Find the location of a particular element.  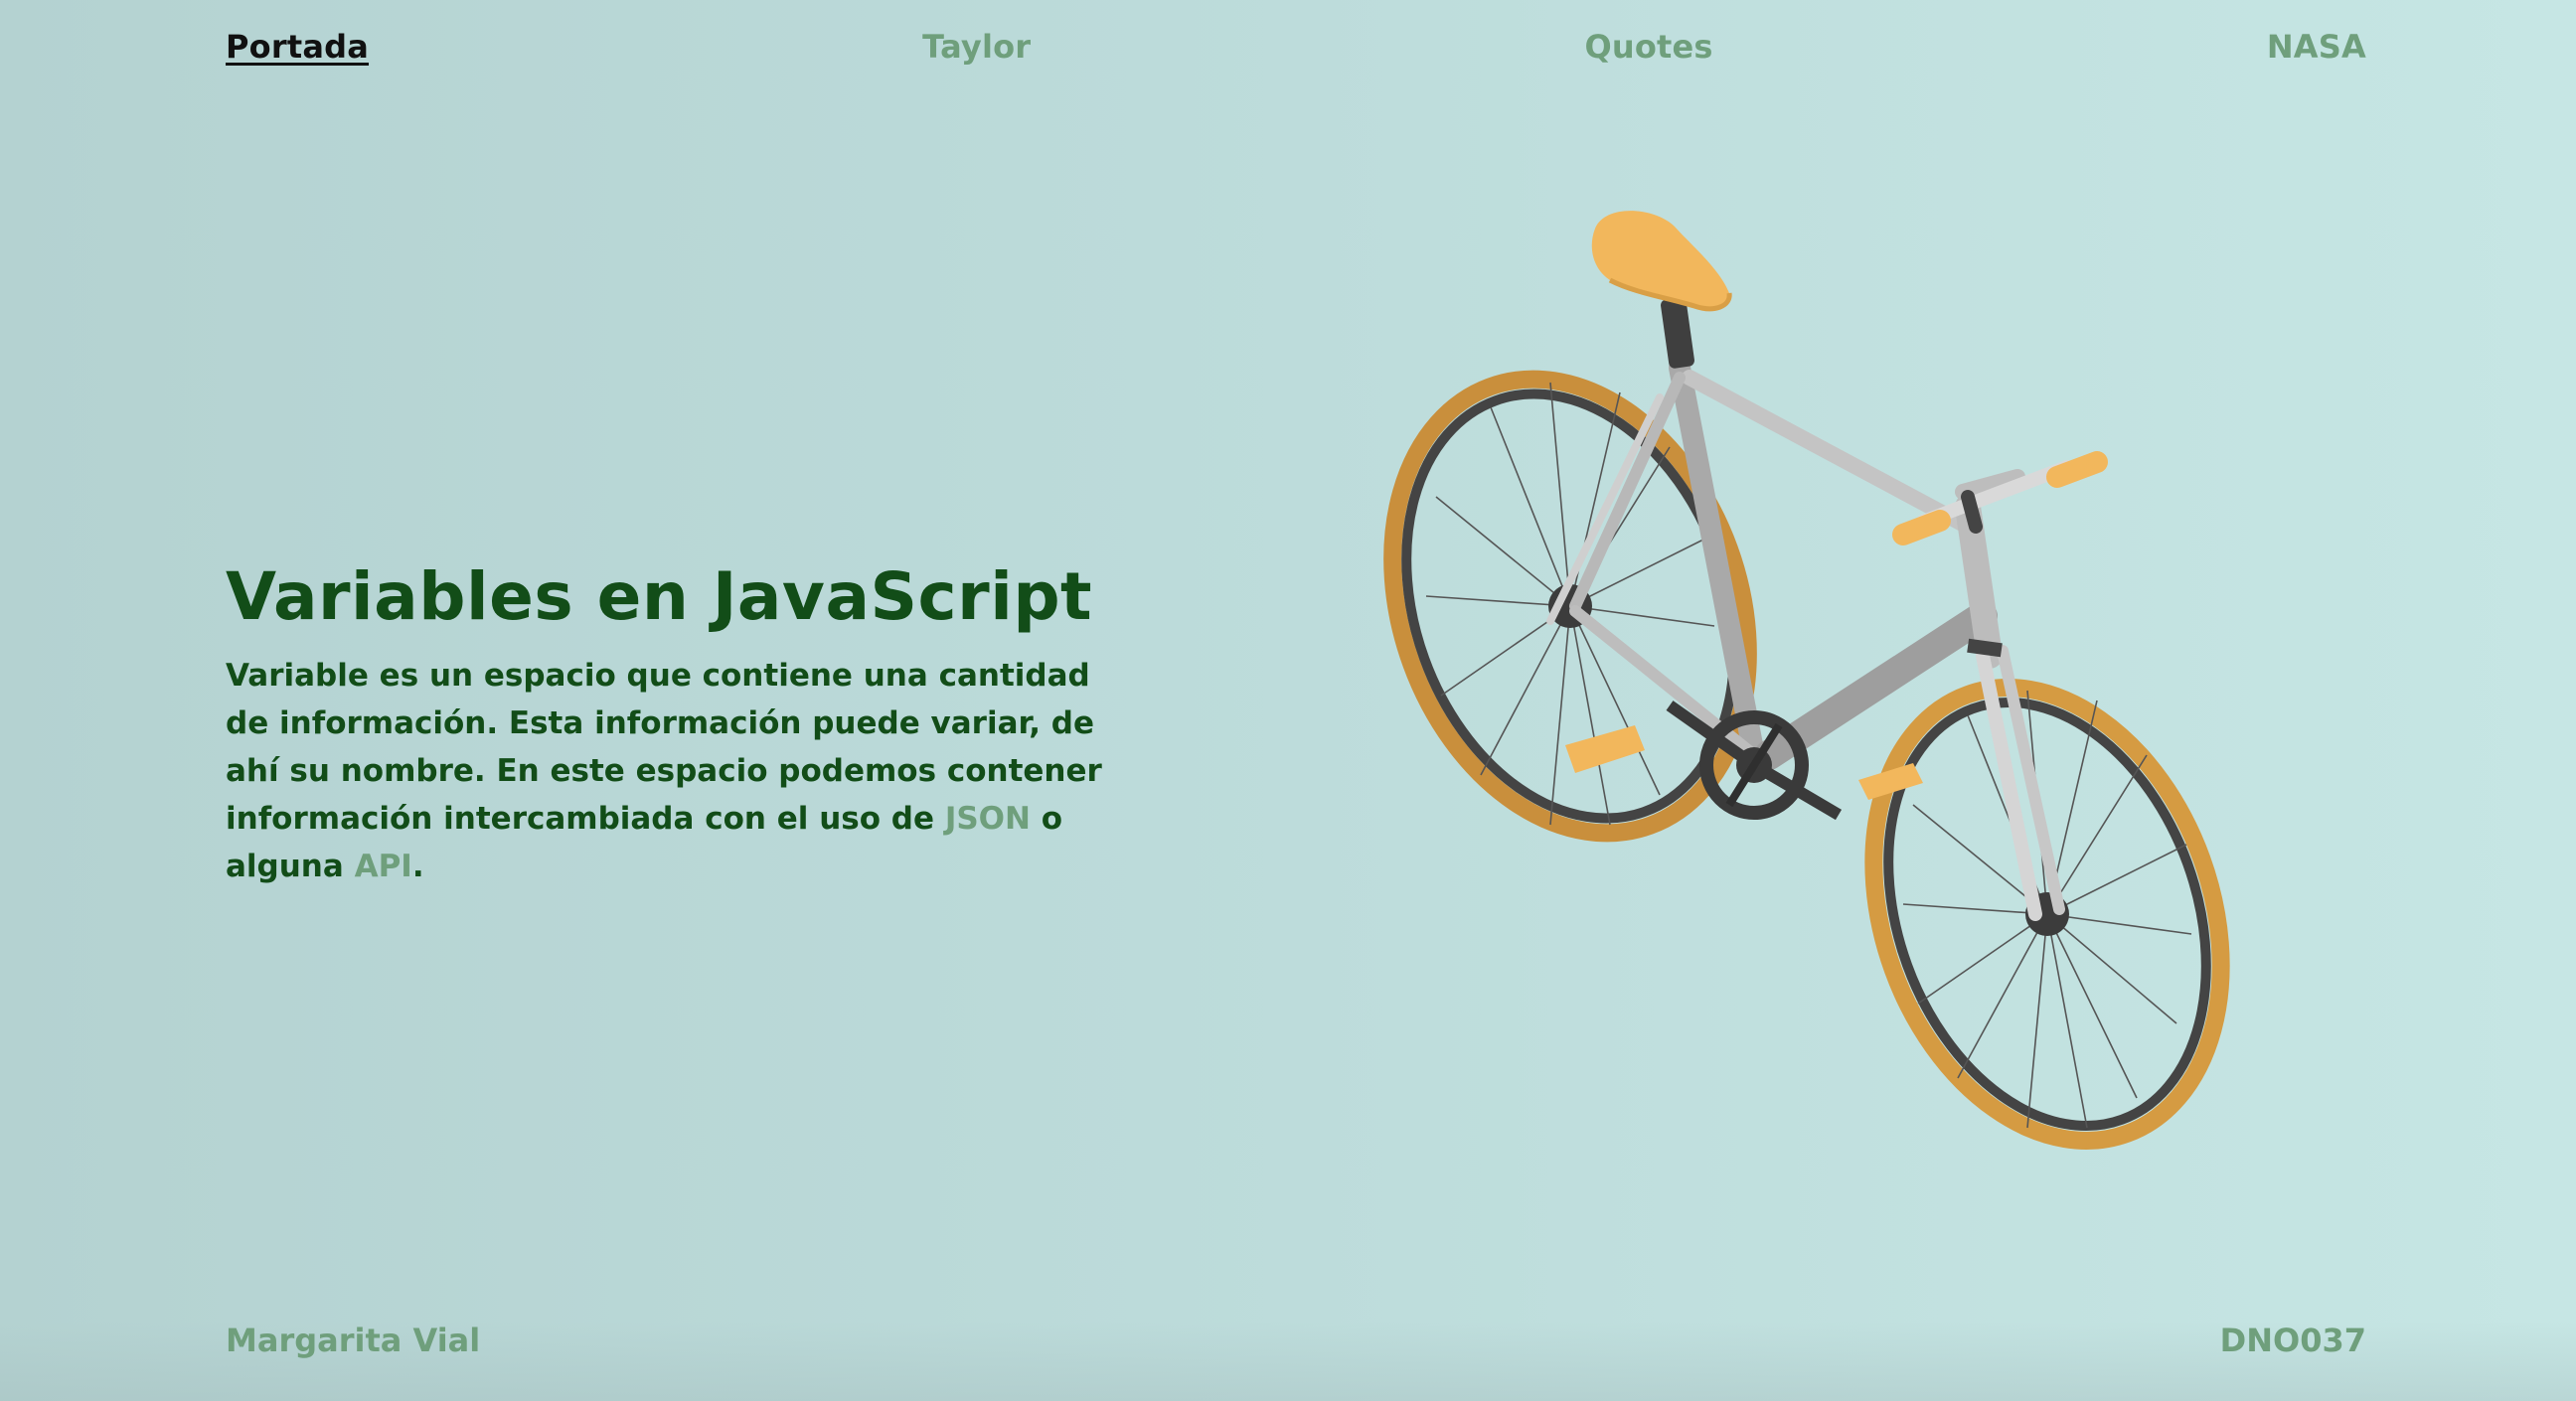

nav-link-nasa: NASA is located at coordinates (2316, 47).